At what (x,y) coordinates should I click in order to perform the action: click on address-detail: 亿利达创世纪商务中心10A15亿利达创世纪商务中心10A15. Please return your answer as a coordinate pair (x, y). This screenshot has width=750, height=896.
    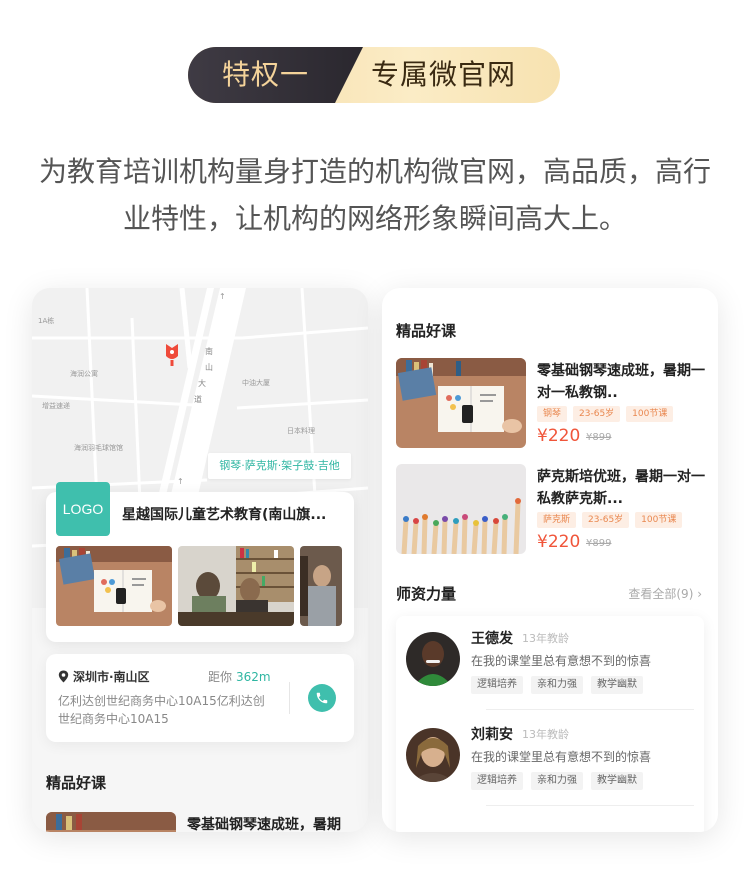
    Looking at the image, I should click on (161, 710).